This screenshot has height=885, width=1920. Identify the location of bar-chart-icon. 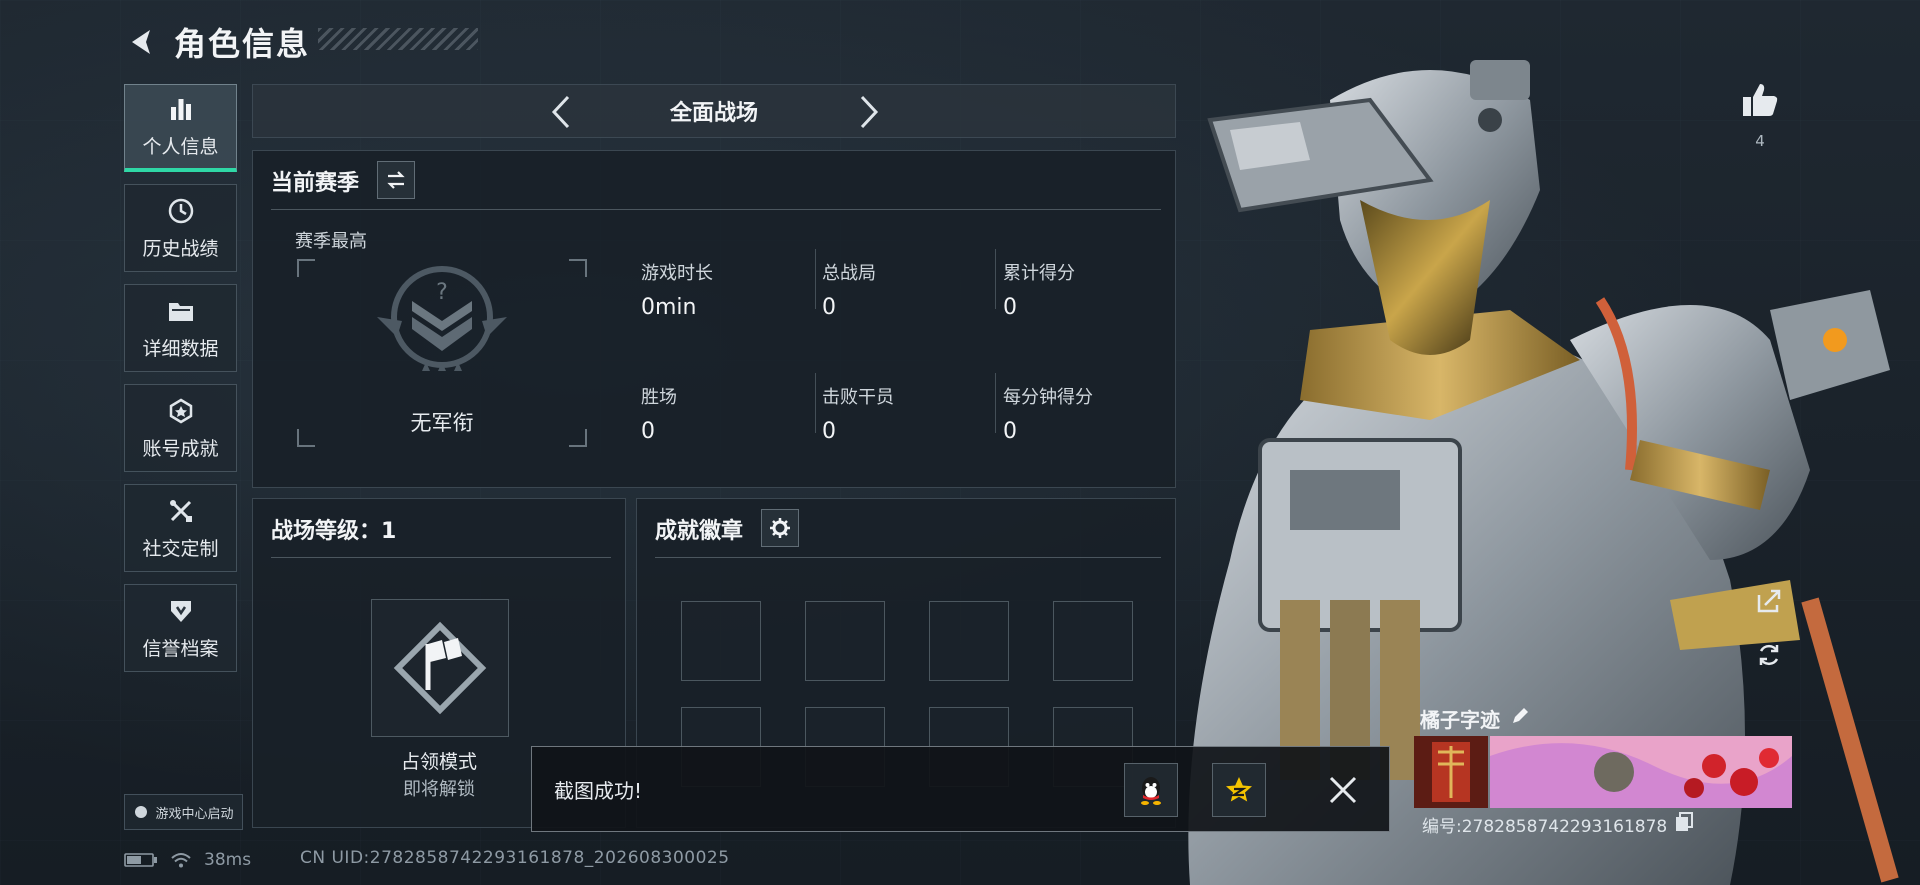
(181, 109).